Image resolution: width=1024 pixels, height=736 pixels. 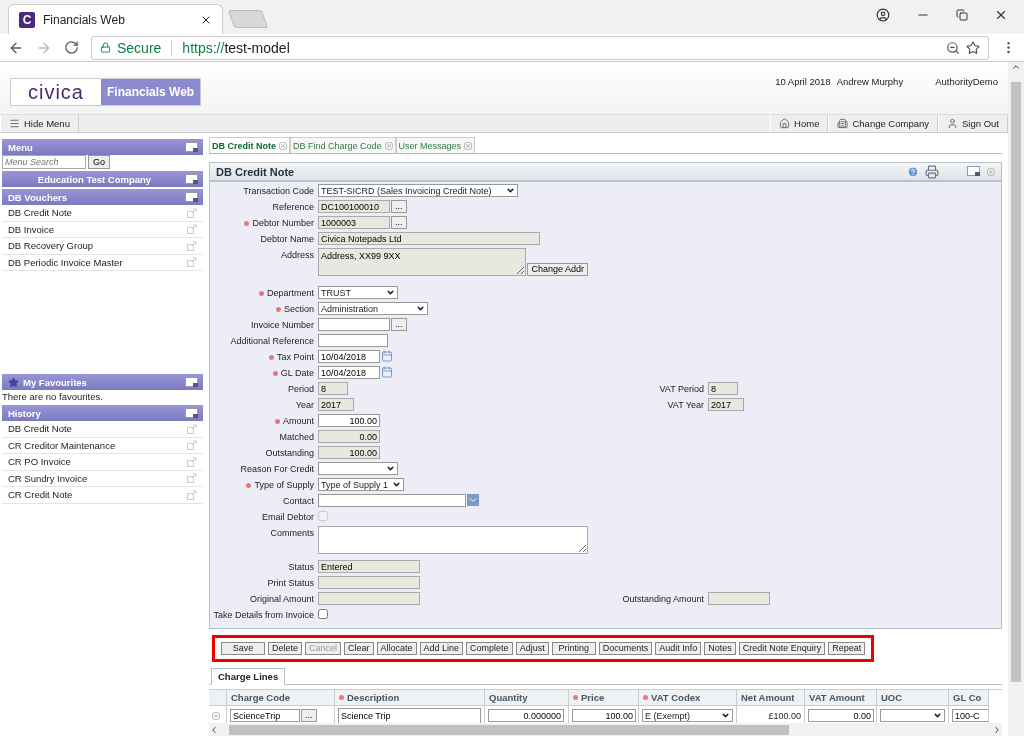 What do you see at coordinates (243, 648) in the screenshot?
I see `action-button: Save` at bounding box center [243, 648].